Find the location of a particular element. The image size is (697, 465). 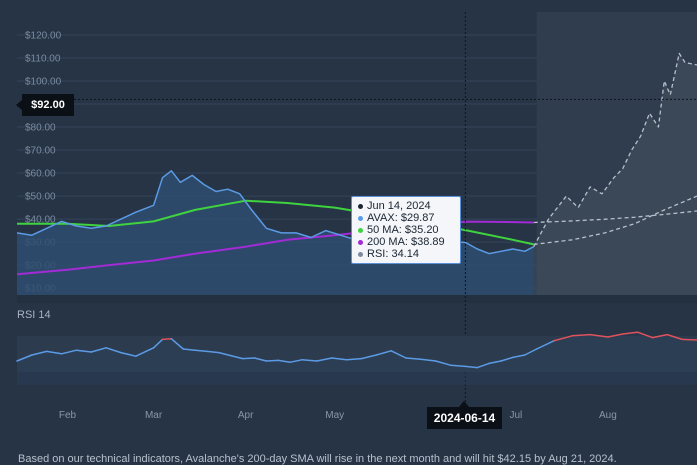

tooltip-avax: AVAX: $29.87 is located at coordinates (401, 218).